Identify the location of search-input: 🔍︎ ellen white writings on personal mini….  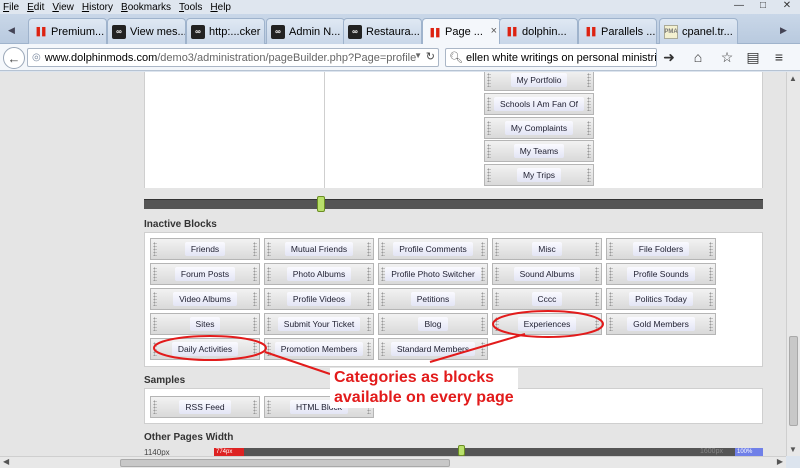
(551, 57).